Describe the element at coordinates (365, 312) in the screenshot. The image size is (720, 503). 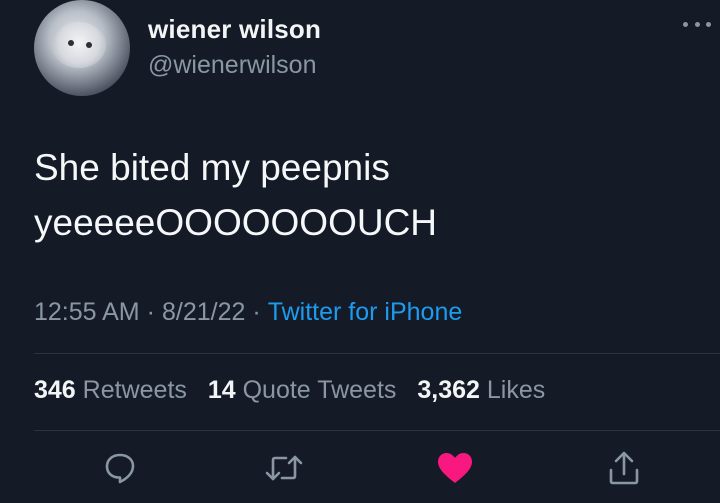
I see `tweet-source-link: Twitter for iPhone` at that location.